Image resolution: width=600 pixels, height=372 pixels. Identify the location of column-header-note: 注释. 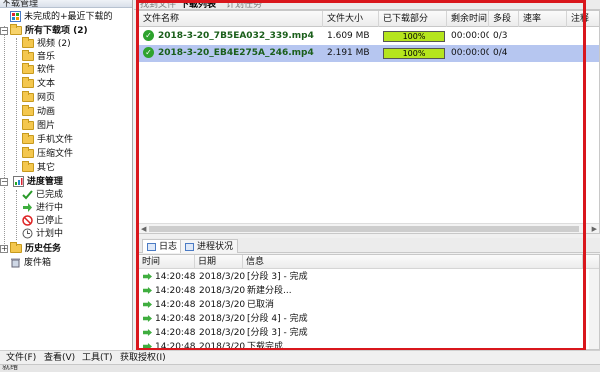
(583, 19).